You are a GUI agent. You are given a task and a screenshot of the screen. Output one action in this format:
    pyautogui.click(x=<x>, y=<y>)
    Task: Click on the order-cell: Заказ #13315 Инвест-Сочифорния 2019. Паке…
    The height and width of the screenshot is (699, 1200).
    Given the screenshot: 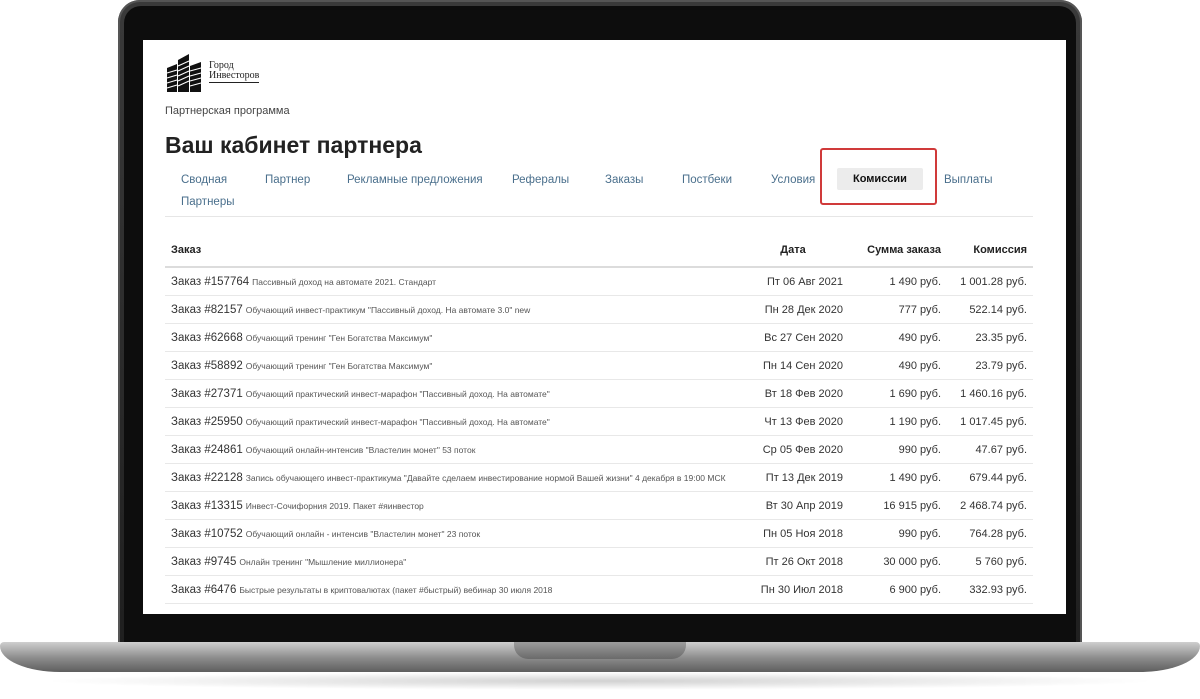 What is the action you would take?
    pyautogui.click(x=451, y=505)
    